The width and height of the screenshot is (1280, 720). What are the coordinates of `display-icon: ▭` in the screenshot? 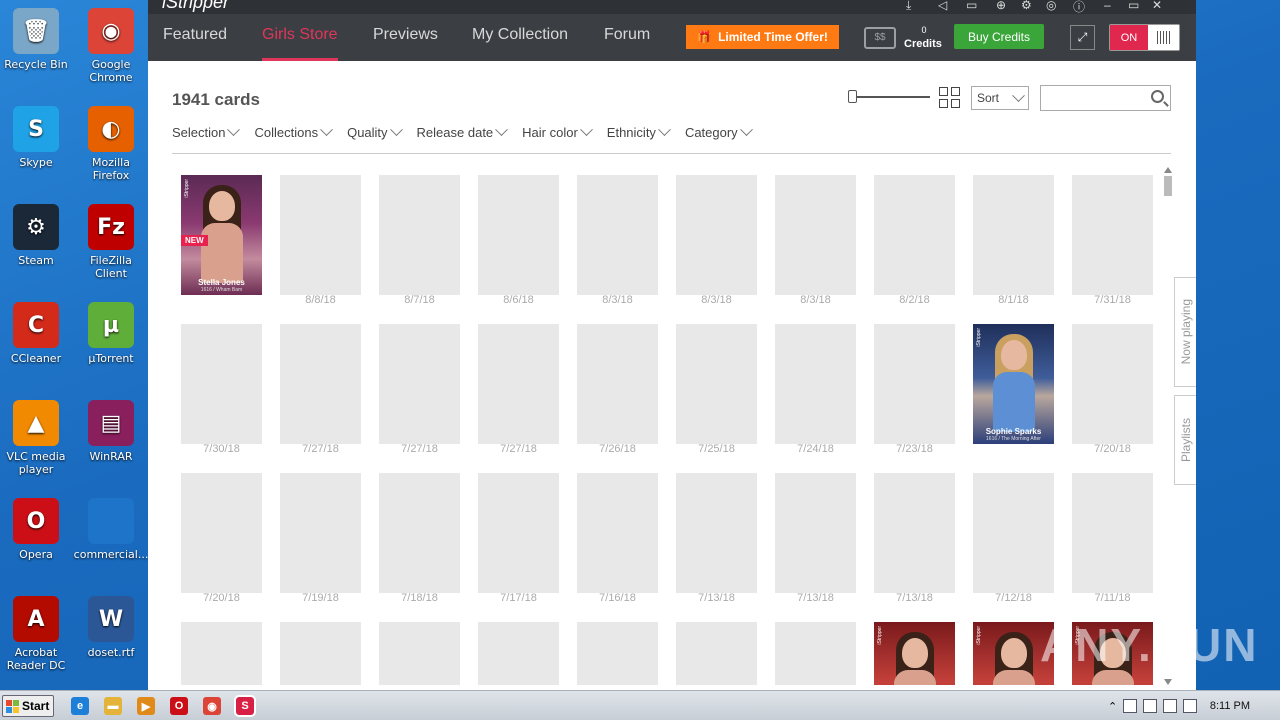 It's located at (971, 6).